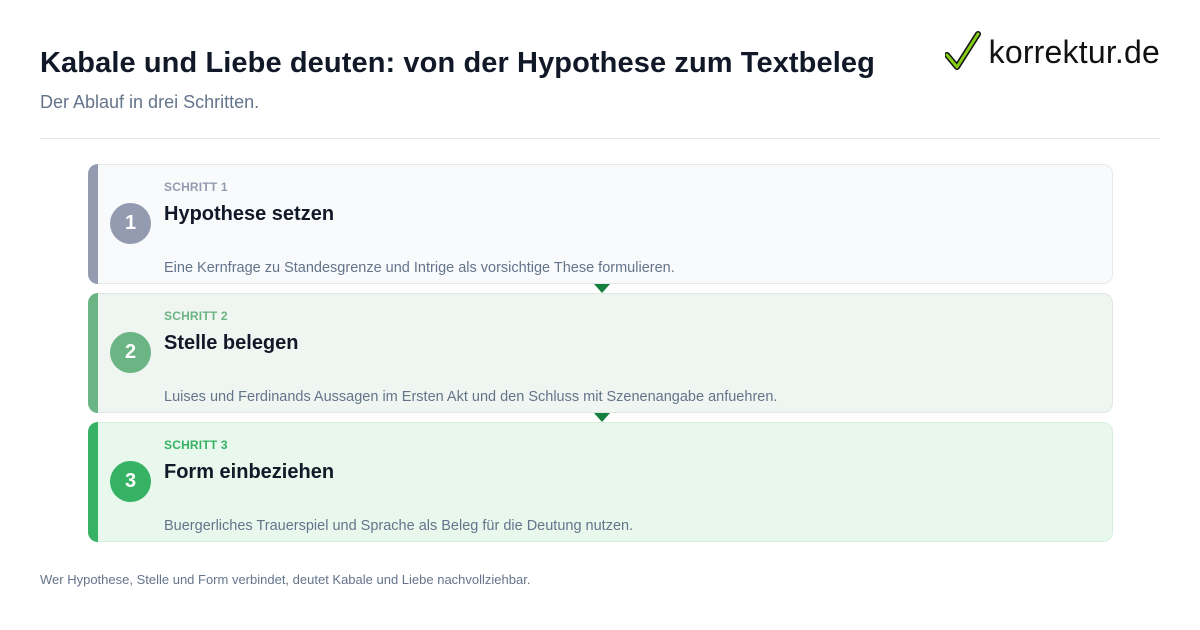 The height and width of the screenshot is (630, 1200). What do you see at coordinates (150, 102) in the screenshot?
I see `page-subtitle: Der Ablauf in drei Schritten.` at bounding box center [150, 102].